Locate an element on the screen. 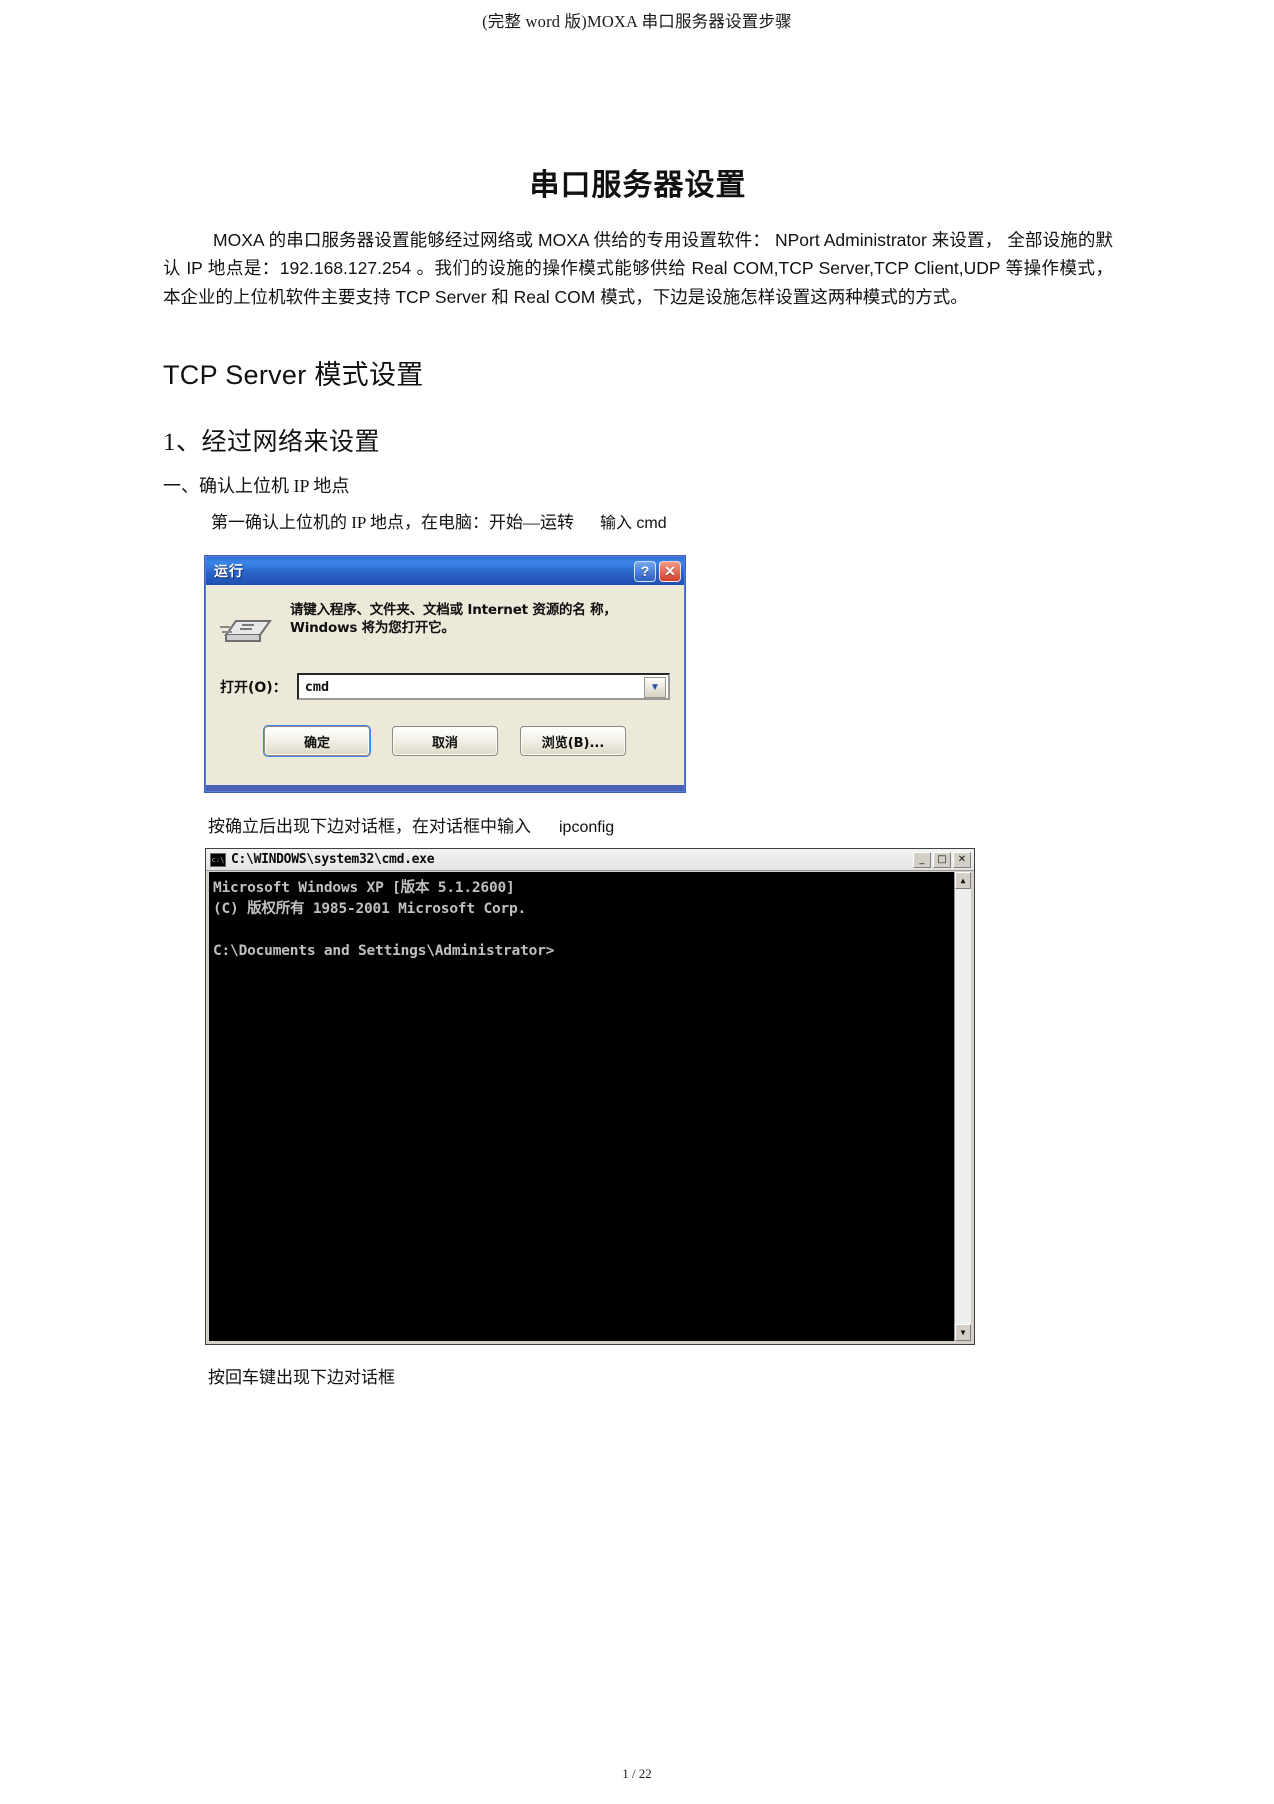 This screenshot has height=1804, width=1274. scrollbar-track is located at coordinates (963, 1106).